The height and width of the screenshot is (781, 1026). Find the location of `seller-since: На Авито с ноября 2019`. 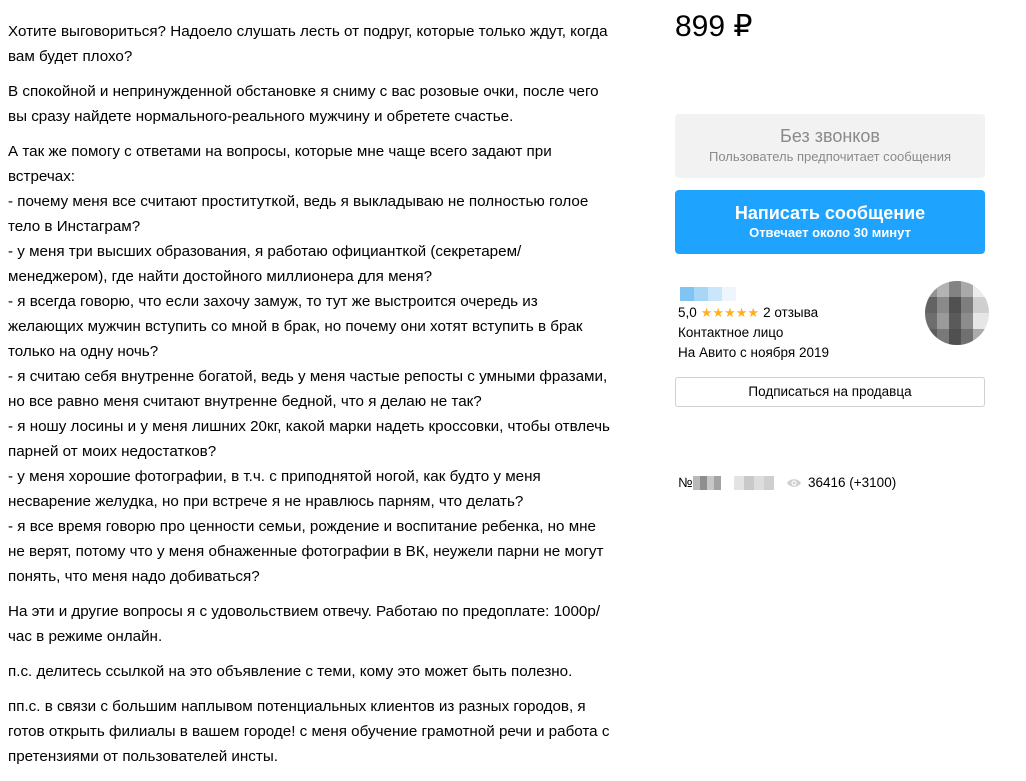

seller-since: На Авито с ноября 2019 is located at coordinates (753, 352).